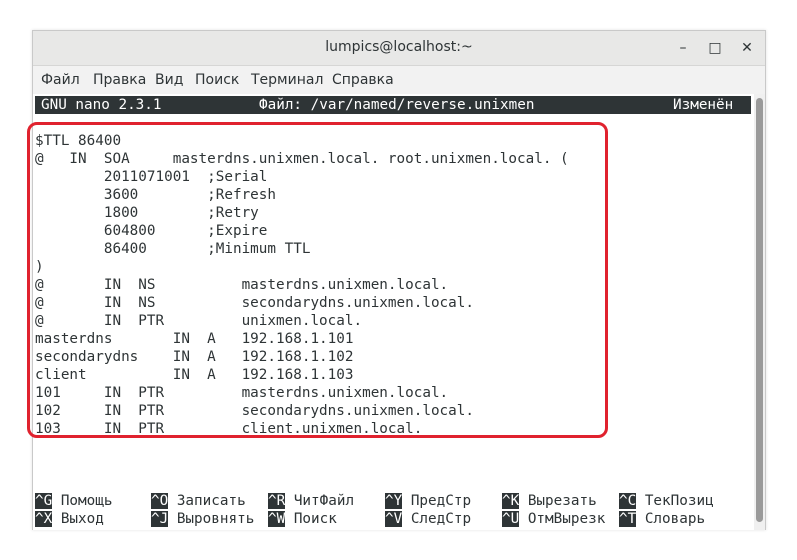  What do you see at coordinates (169, 80) in the screenshot?
I see `menu-view: Вид` at bounding box center [169, 80].